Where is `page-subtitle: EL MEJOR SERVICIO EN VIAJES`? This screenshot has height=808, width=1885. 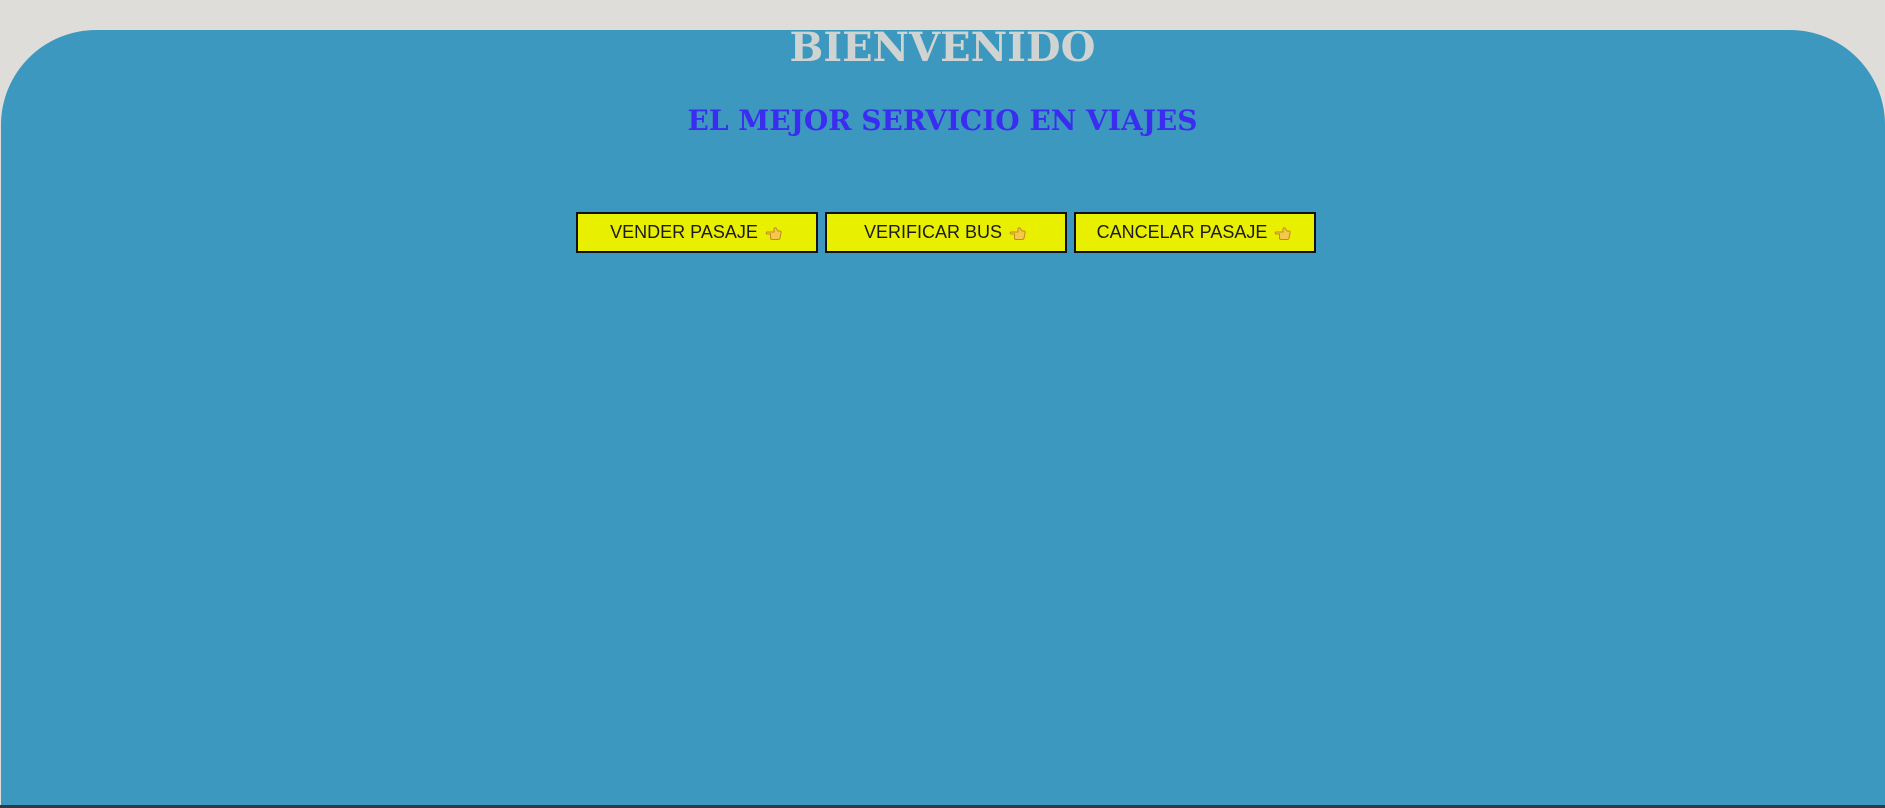
page-subtitle: EL MEJOR SERVICIO EN VIAJES is located at coordinates (942, 120).